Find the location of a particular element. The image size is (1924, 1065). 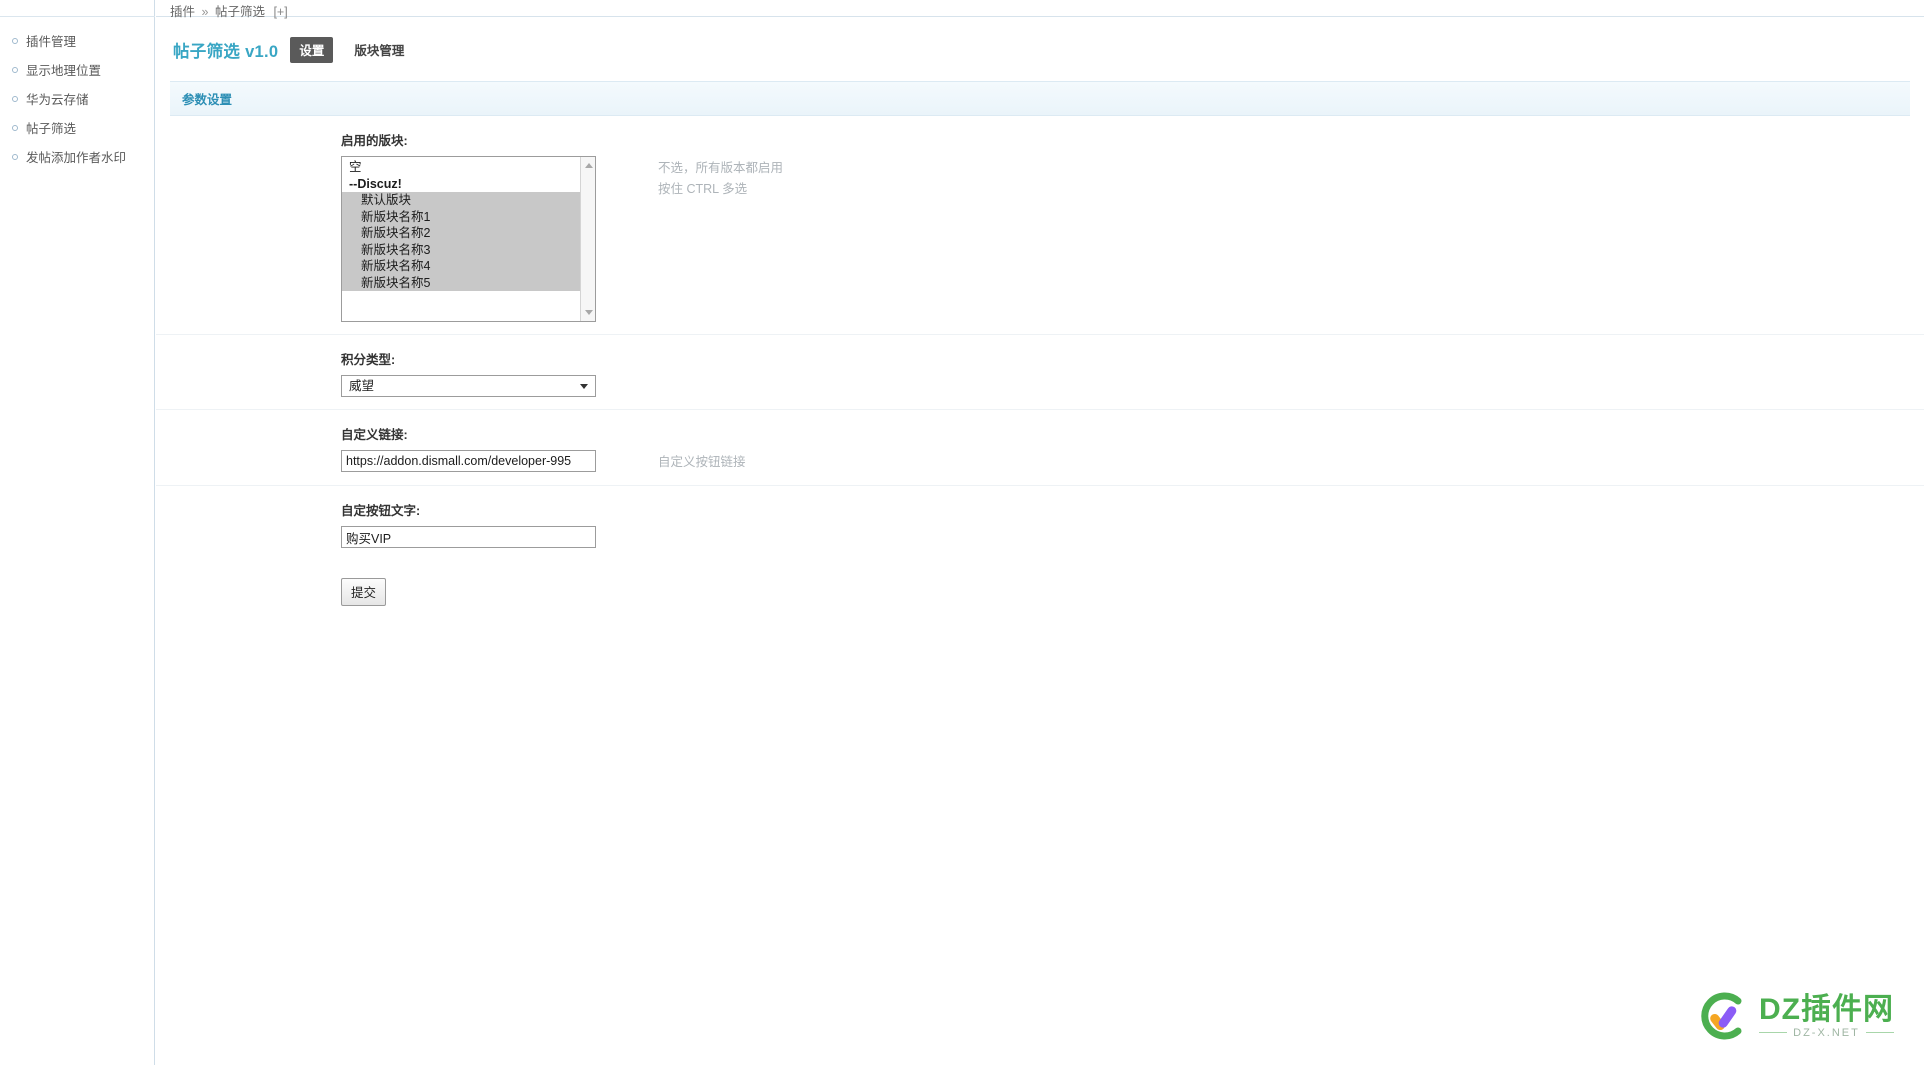

field-label-enabled-forums: 启用的版块: is located at coordinates (374, 141).